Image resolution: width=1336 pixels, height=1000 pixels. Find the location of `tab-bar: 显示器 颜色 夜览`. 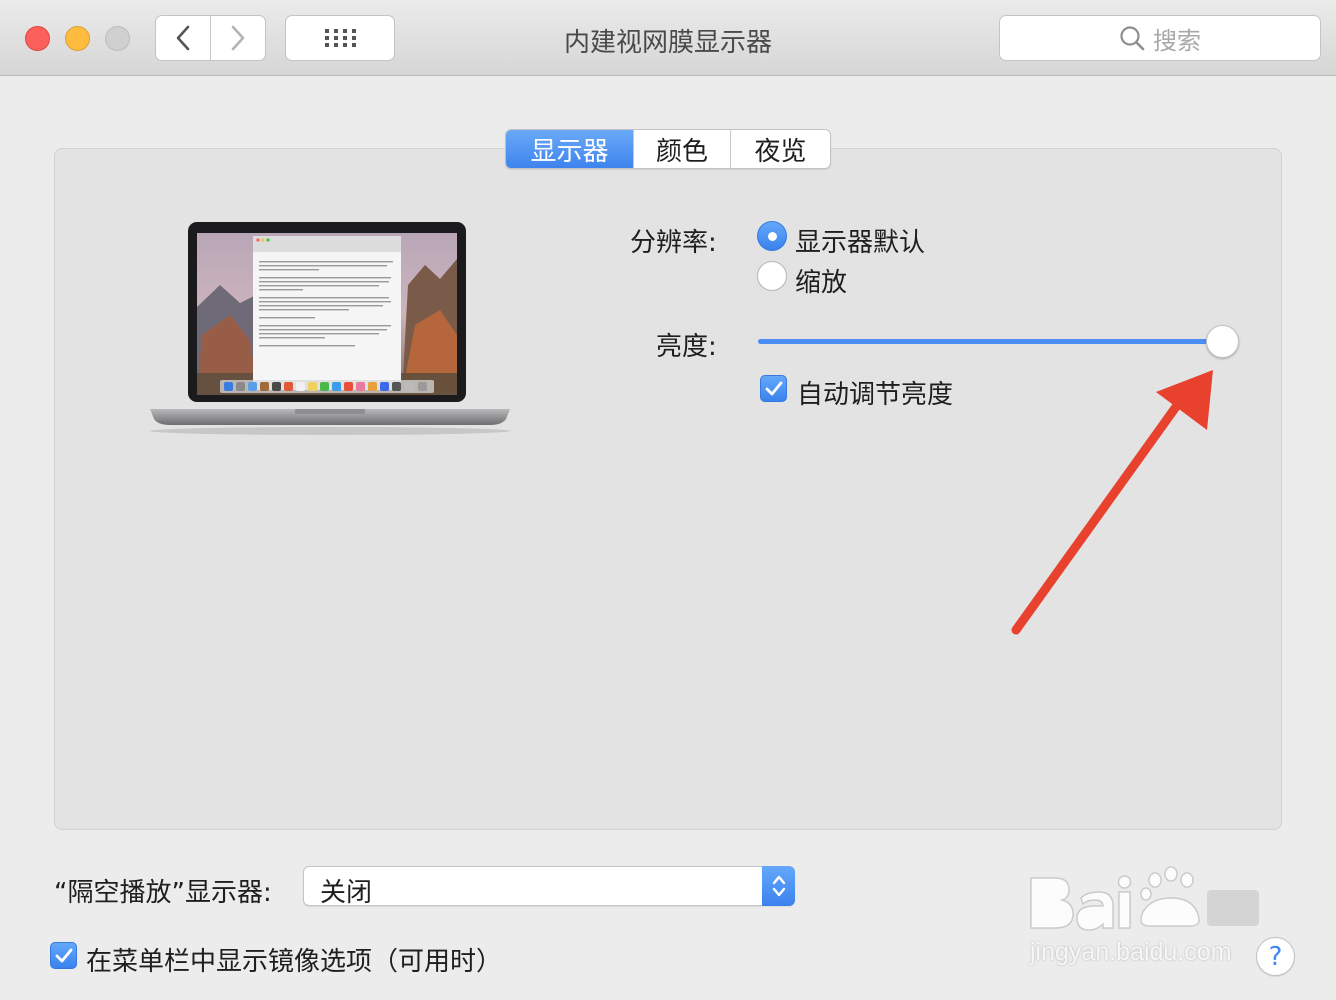

tab-bar: 显示器 颜色 夜览 is located at coordinates (668, 149).